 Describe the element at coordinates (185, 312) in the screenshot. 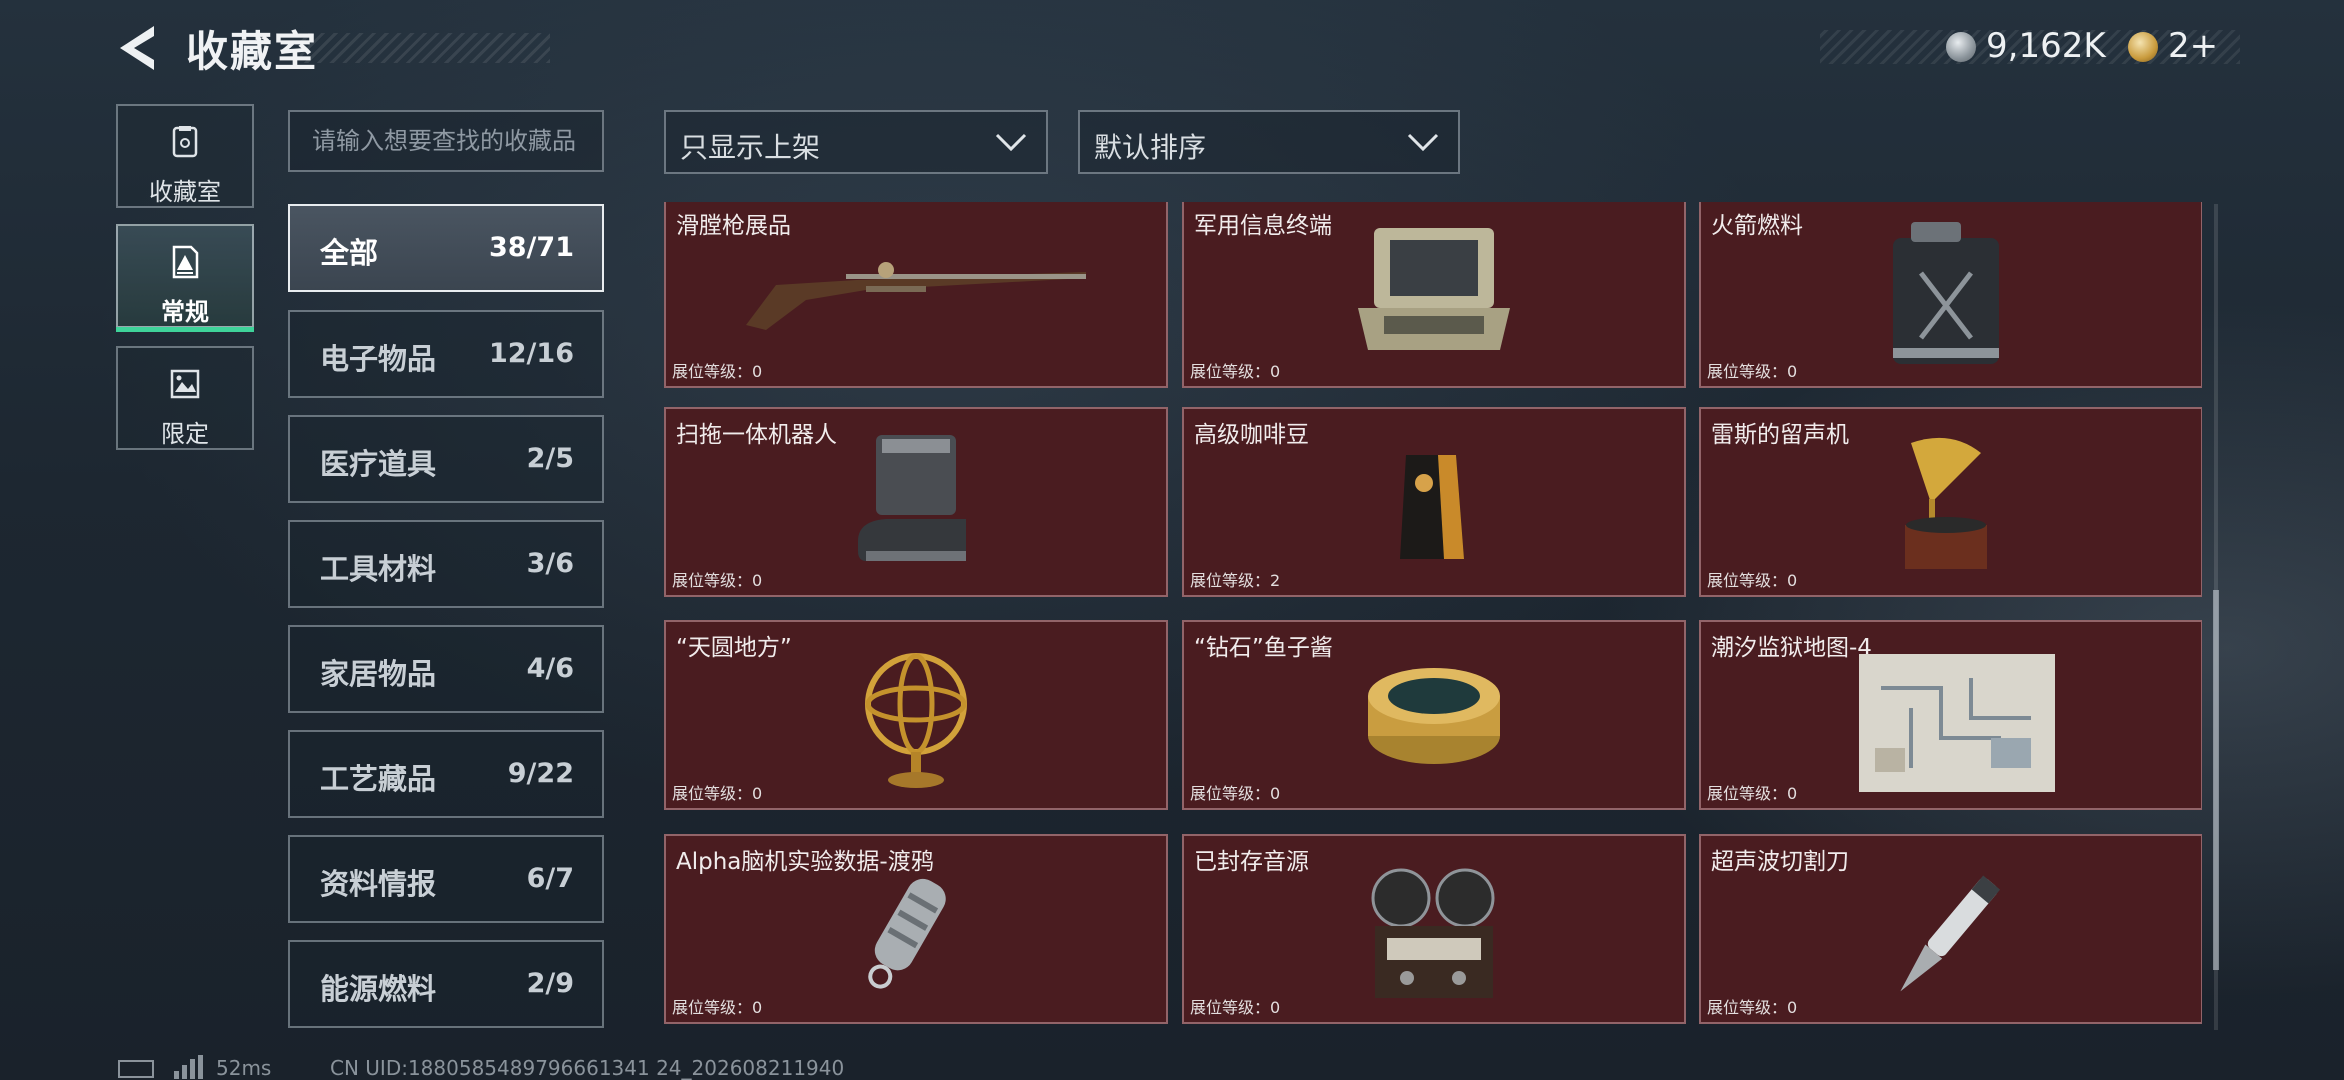

I see `side-tab-label: 常规` at that location.